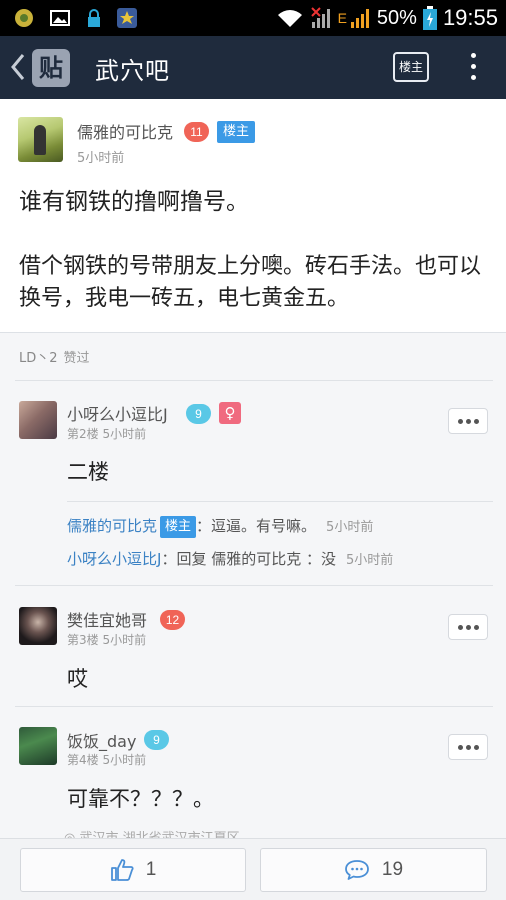 Image resolution: width=506 pixels, height=900 pixels. I want to click on op-username: 儒雅的可比克, so click(125, 131).